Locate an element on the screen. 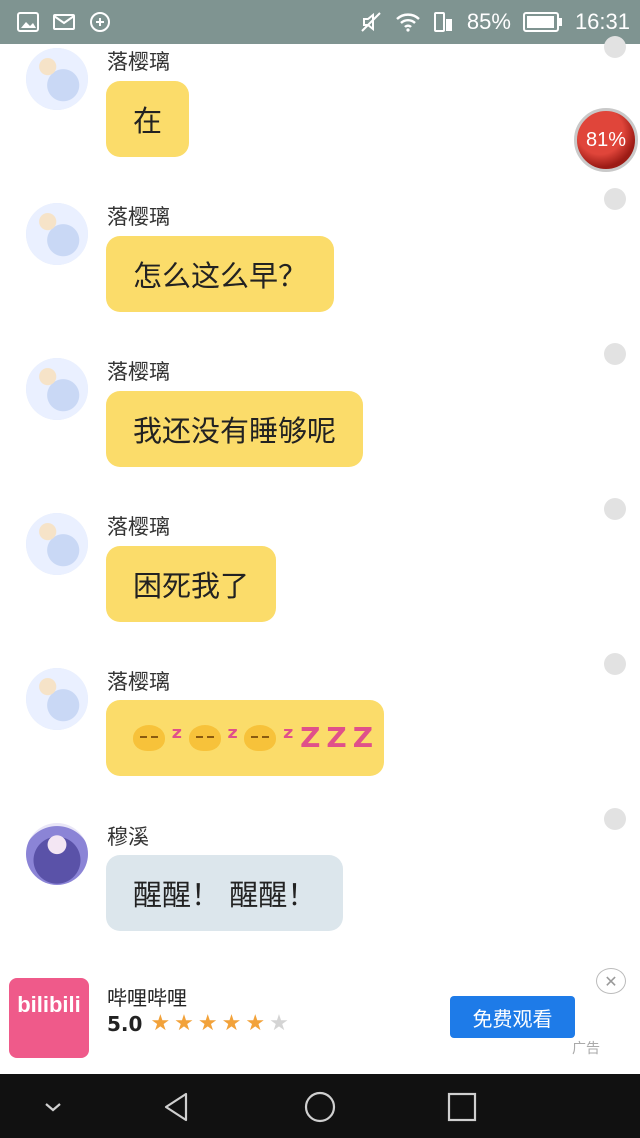 This screenshot has height=1138, width=640. floating-speed-badge: 81% is located at coordinates (606, 140).